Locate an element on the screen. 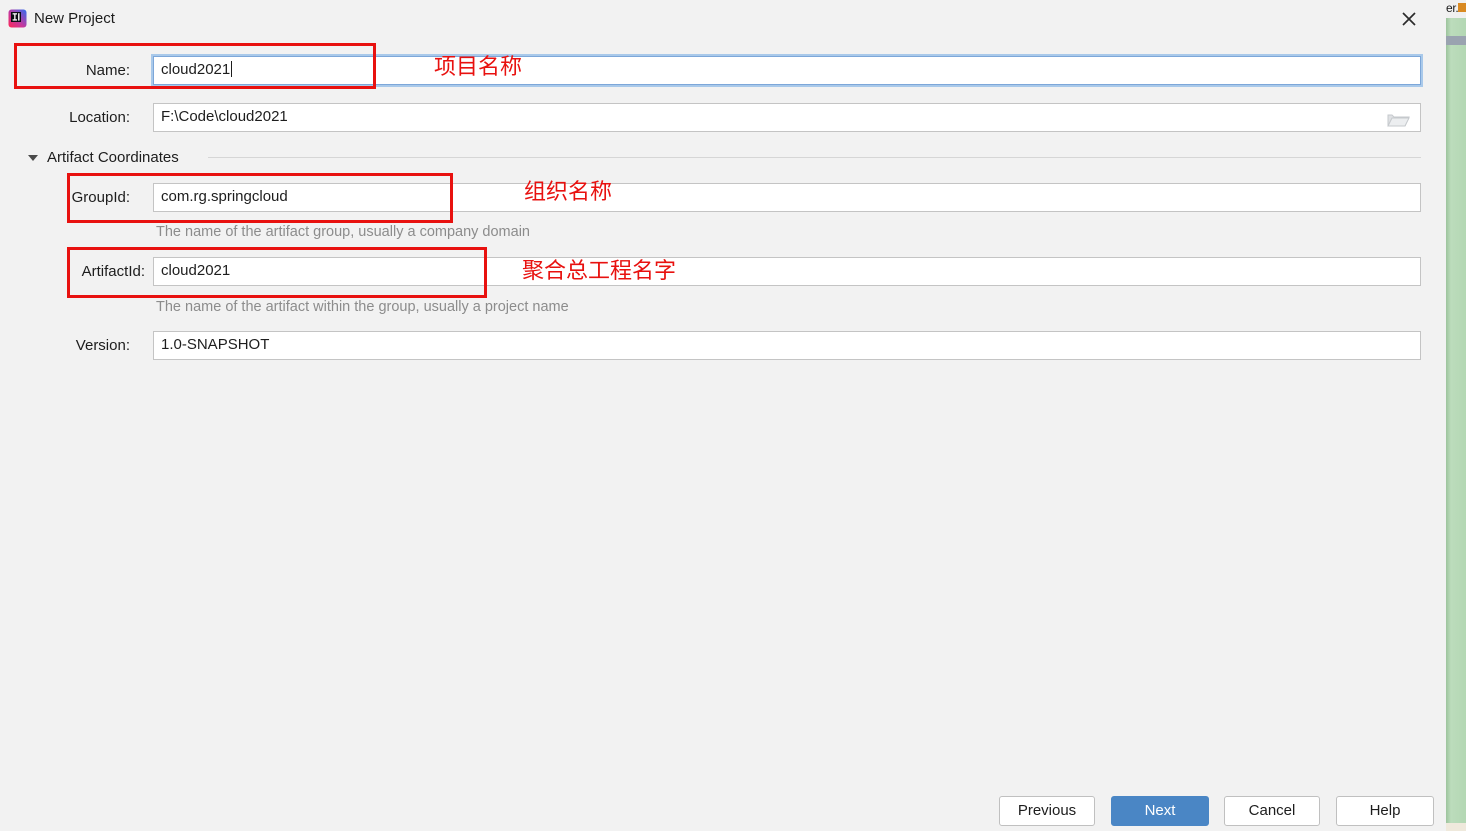 The height and width of the screenshot is (831, 1466). annotation-label-groupid: 组织名称 is located at coordinates (568, 192).